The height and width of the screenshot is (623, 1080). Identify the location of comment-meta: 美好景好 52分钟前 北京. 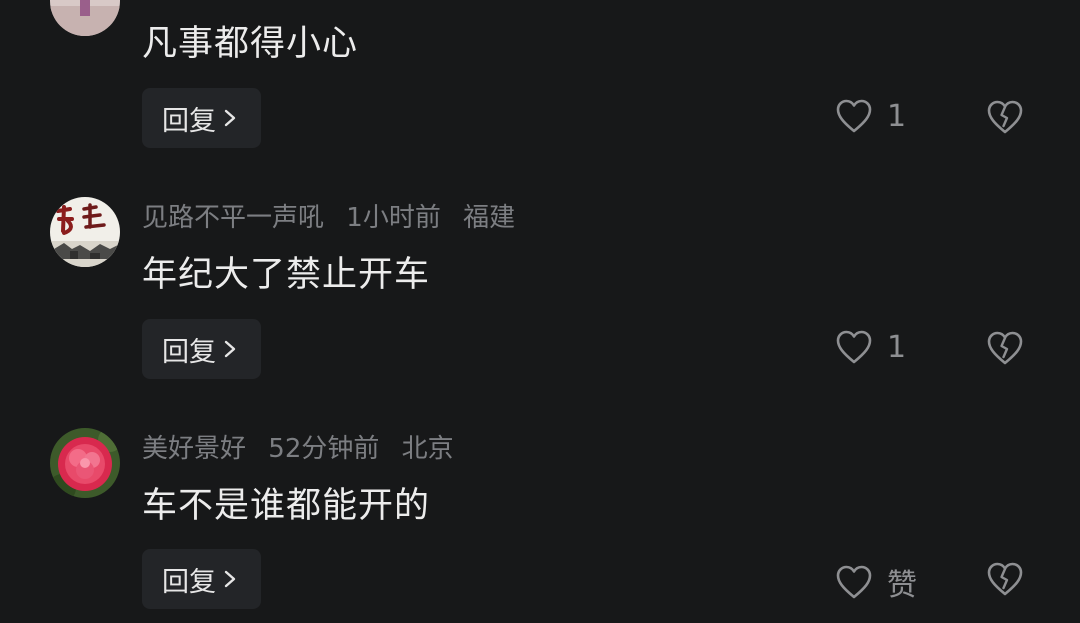
(305, 449).